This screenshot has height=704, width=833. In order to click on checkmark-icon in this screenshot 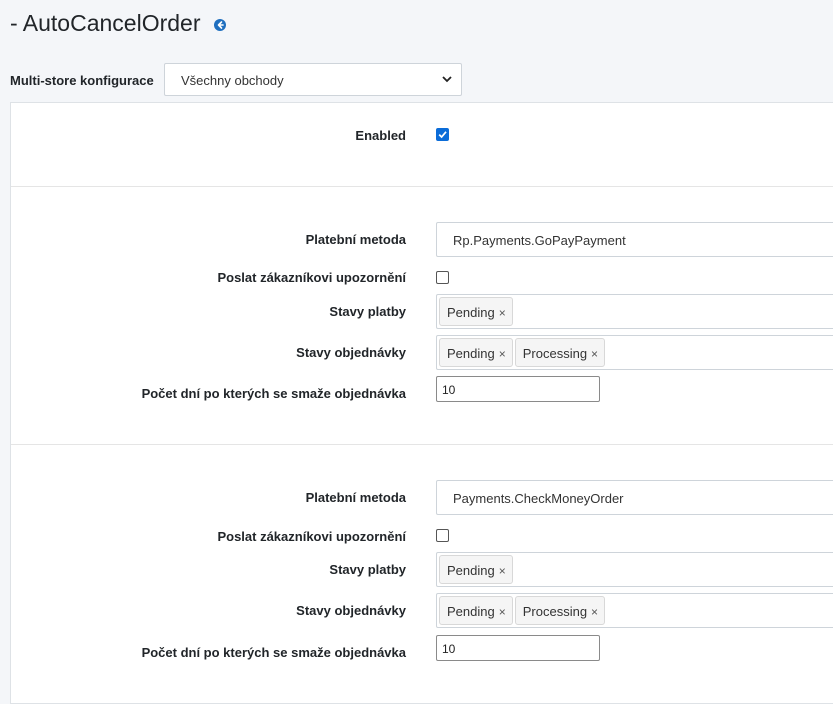, I will do `click(442, 135)`.